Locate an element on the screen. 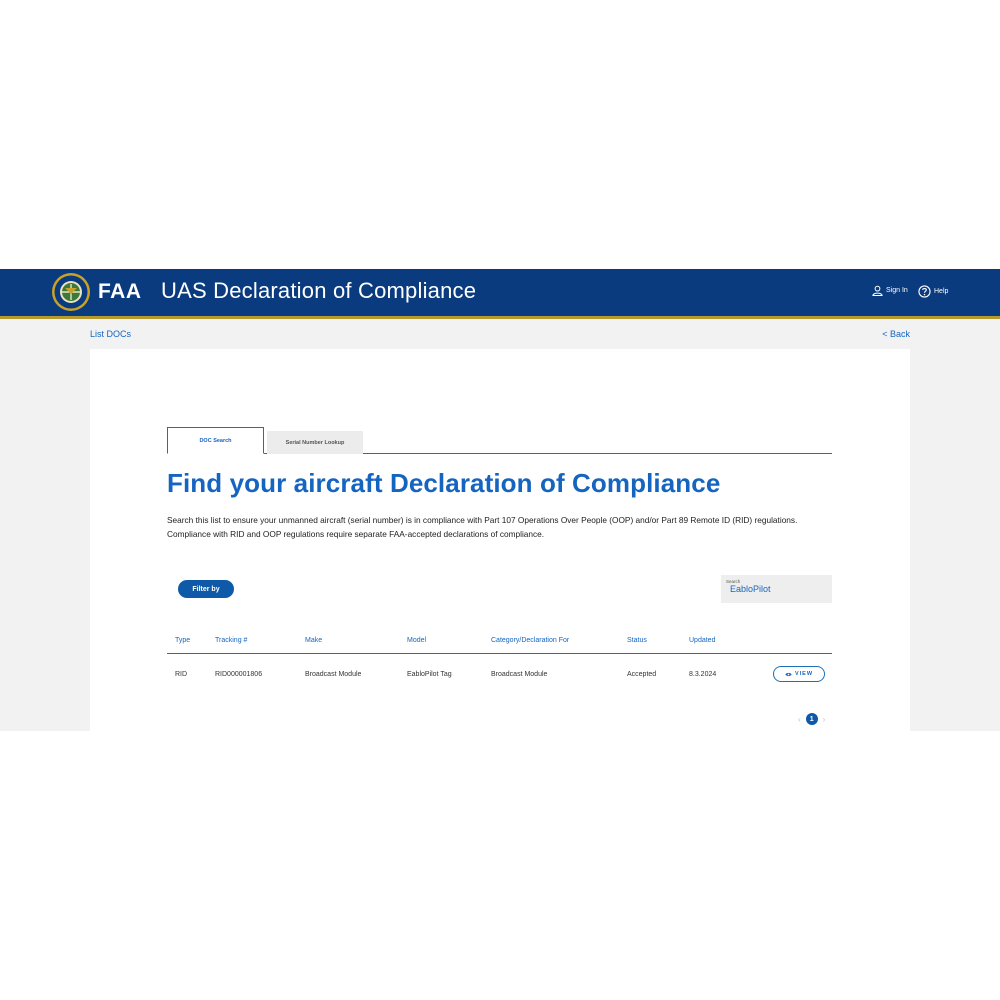 The height and width of the screenshot is (1000, 1000). pagination-next: › is located at coordinates (824, 719).